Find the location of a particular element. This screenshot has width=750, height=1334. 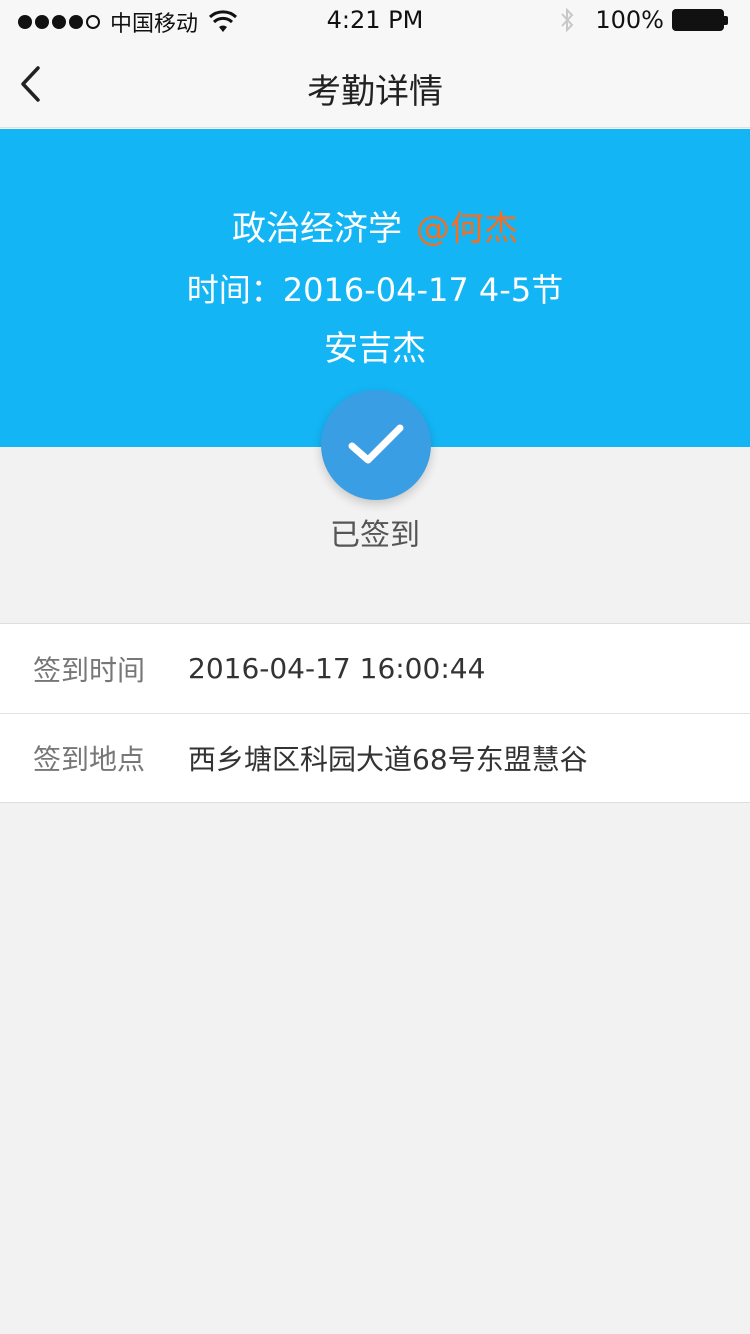

battery-icon is located at coordinates (701, 20).